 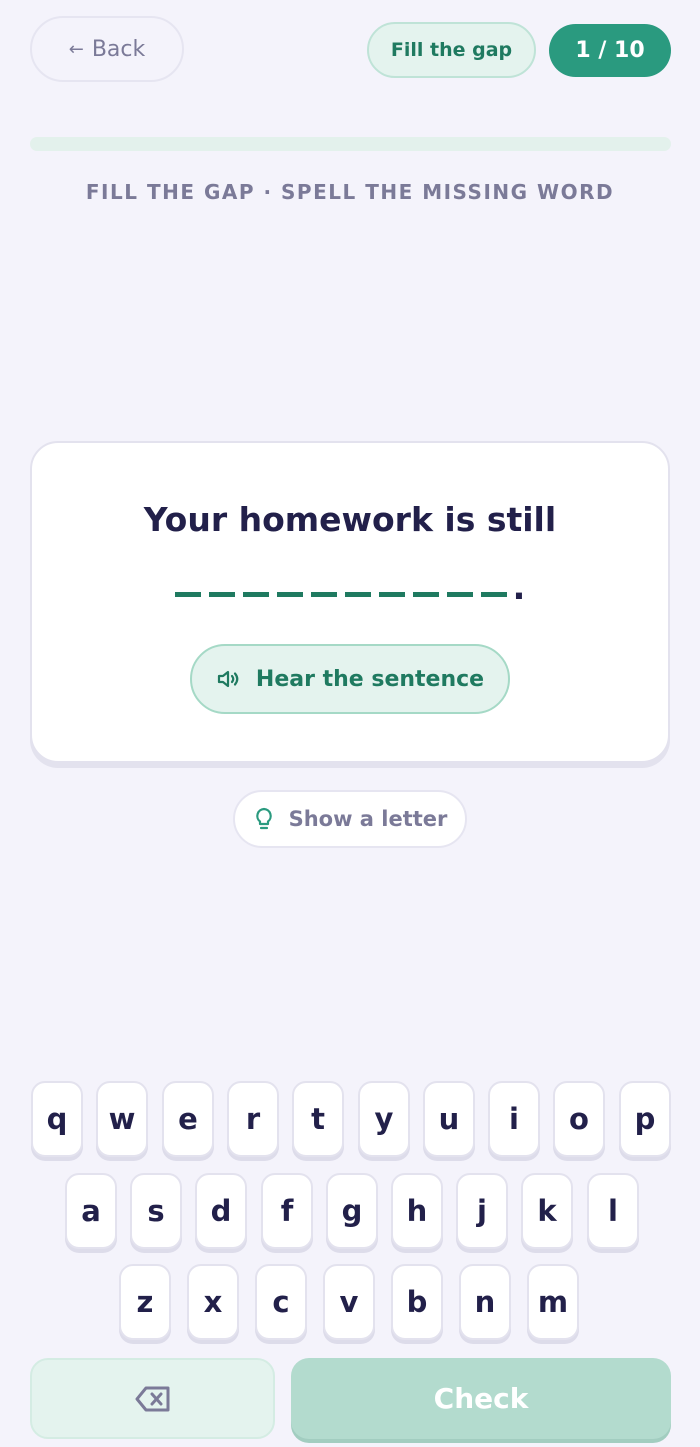 What do you see at coordinates (188, 1119) in the screenshot?
I see `key-e: e` at bounding box center [188, 1119].